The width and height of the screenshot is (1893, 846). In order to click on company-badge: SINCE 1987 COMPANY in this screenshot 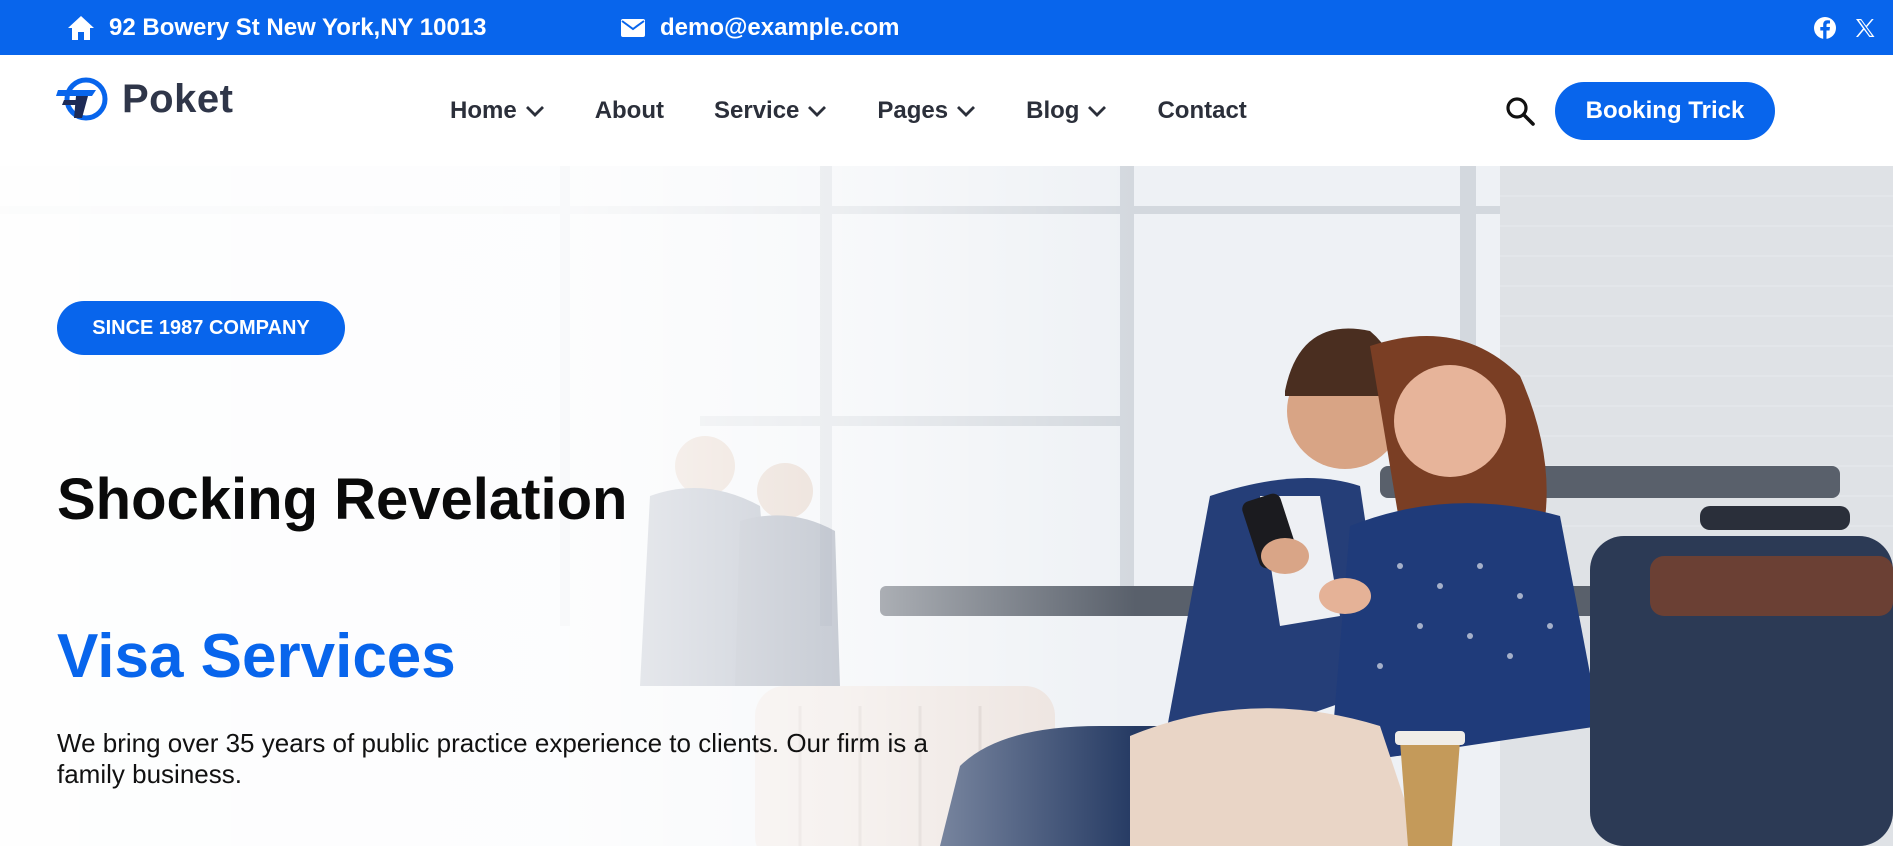, I will do `click(201, 328)`.